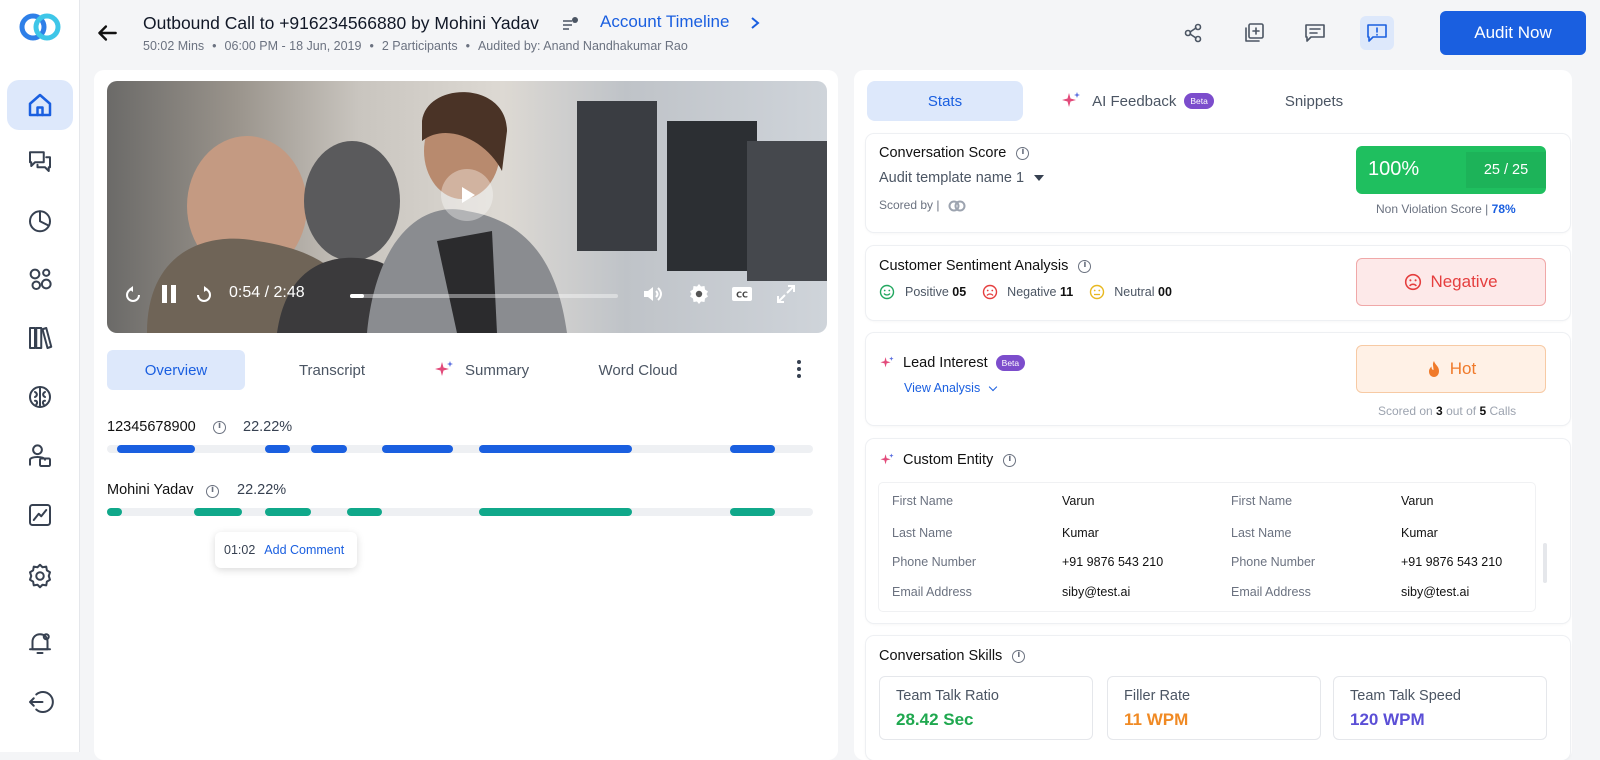  I want to click on replay-button, so click(204, 294).